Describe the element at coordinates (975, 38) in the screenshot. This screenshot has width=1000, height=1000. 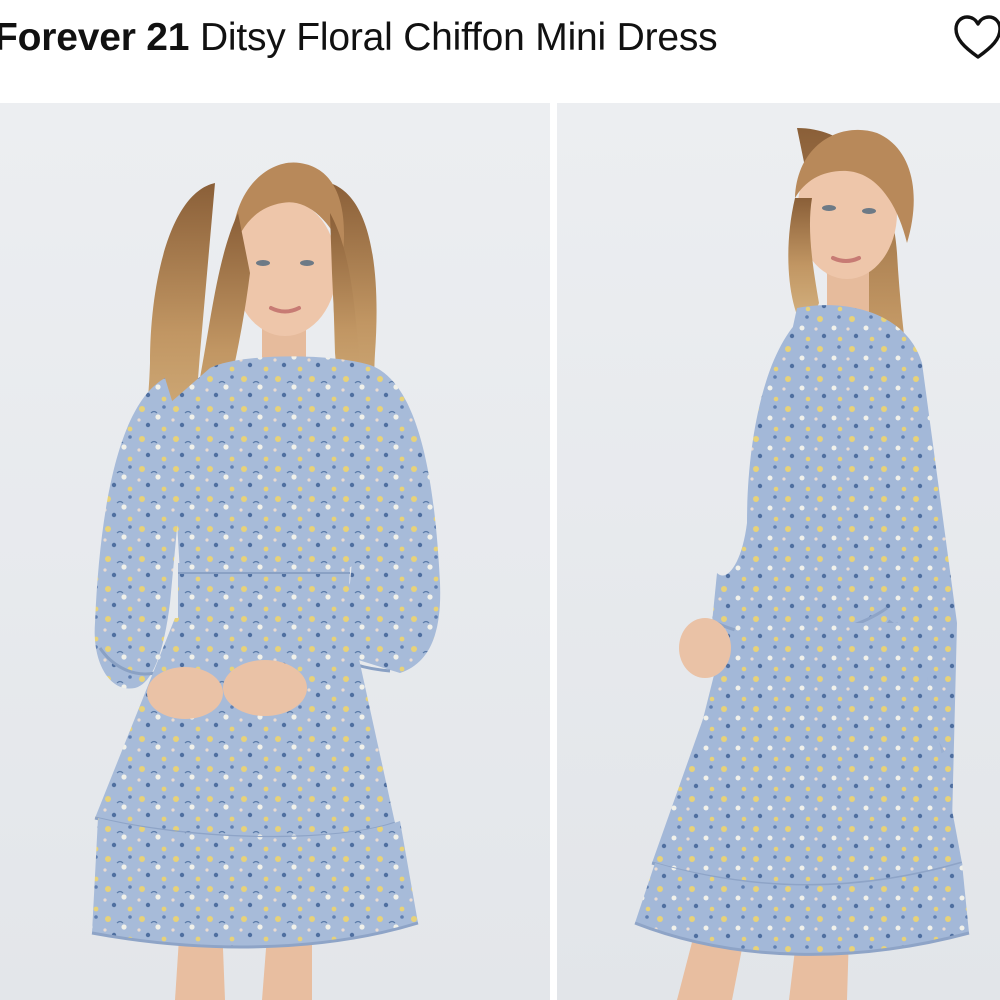
I see `heart-outline-icon` at that location.